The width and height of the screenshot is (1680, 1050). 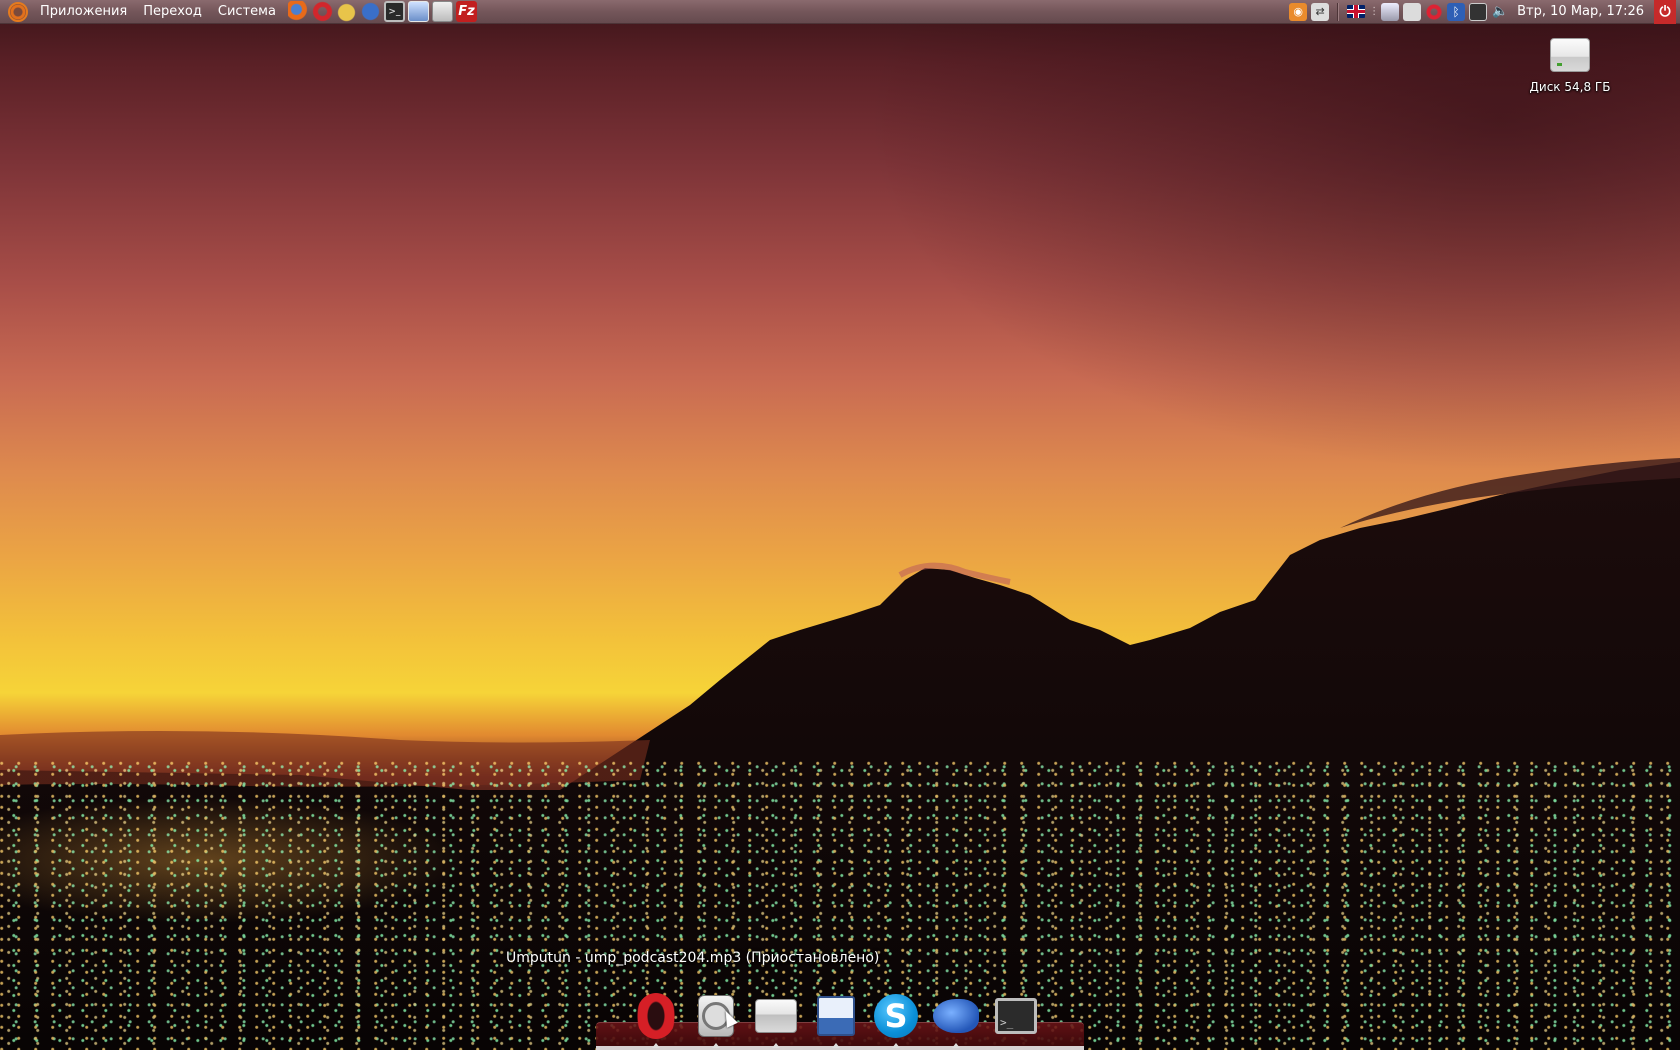 What do you see at coordinates (1374, 11) in the screenshot?
I see `tray-handle-icon: ⋮` at bounding box center [1374, 11].